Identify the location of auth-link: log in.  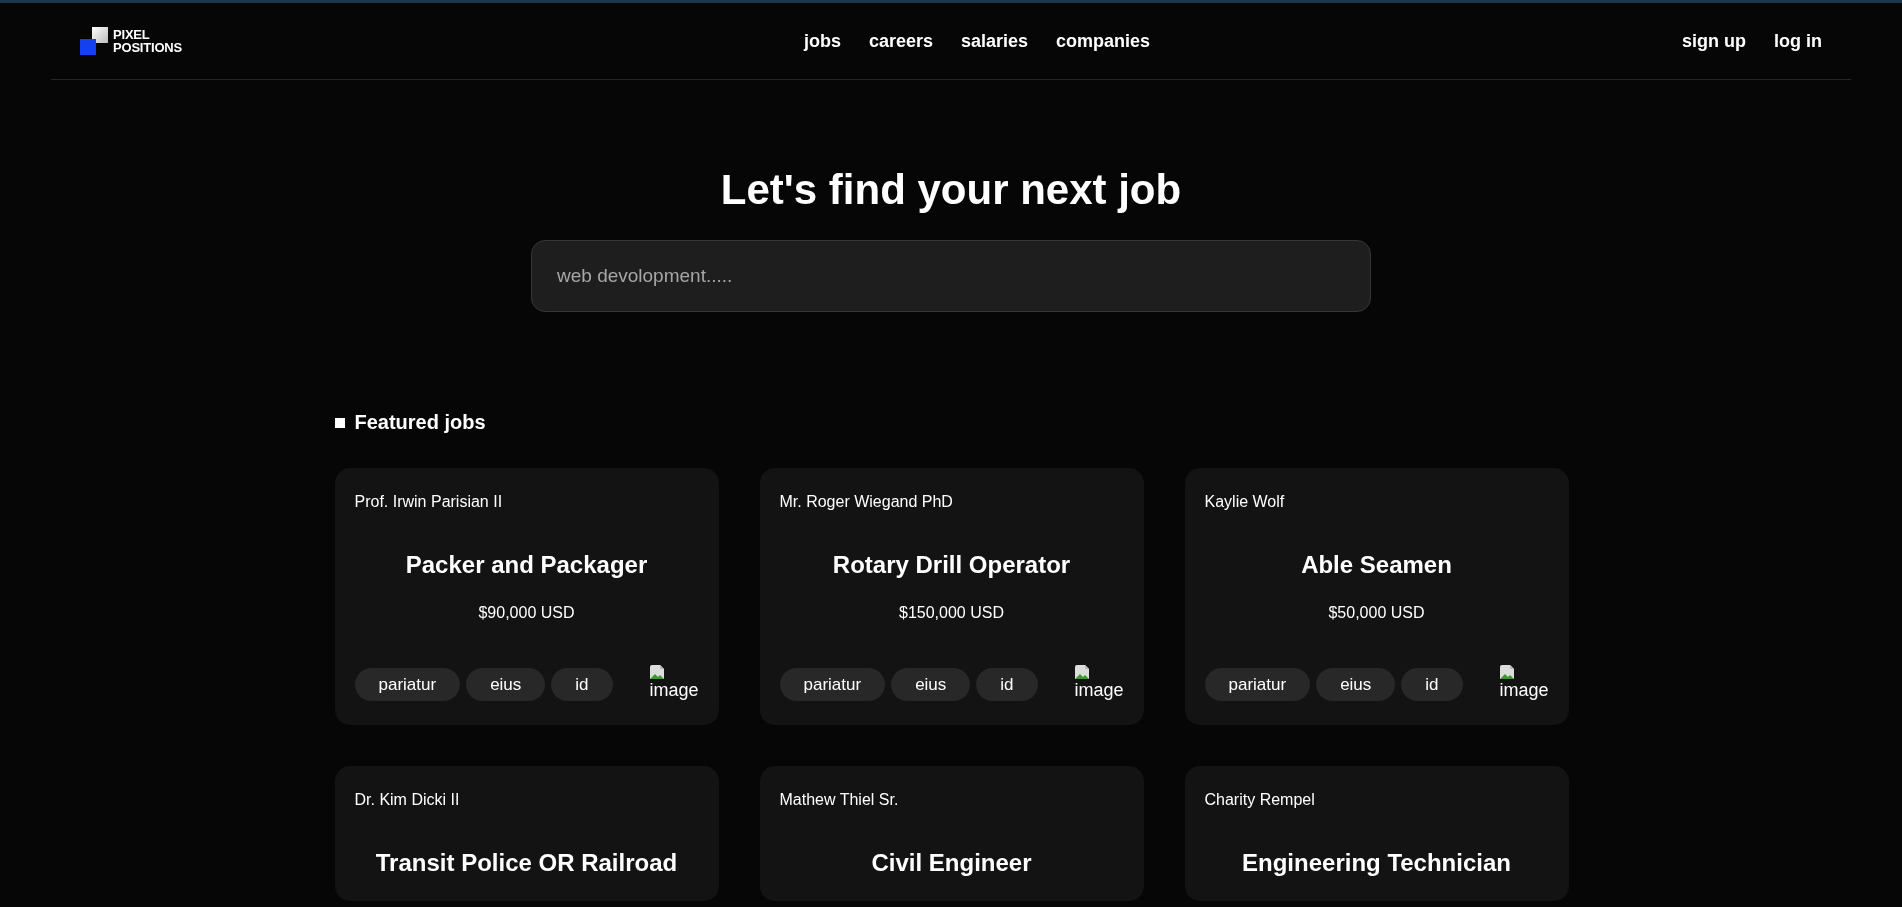
(1798, 41).